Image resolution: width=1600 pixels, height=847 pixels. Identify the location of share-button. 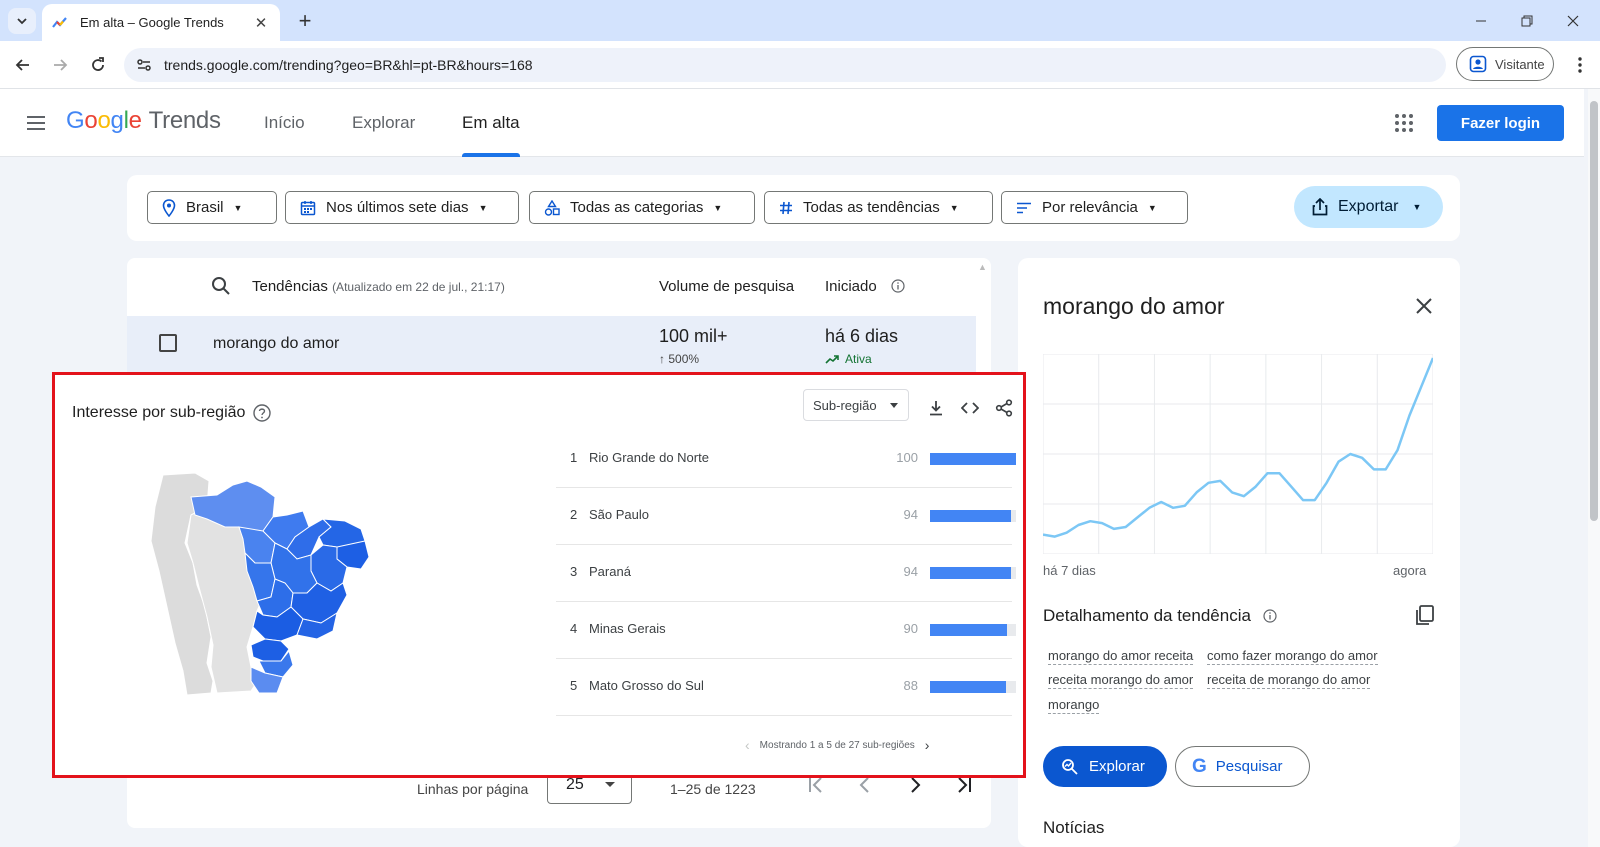
(1004, 408).